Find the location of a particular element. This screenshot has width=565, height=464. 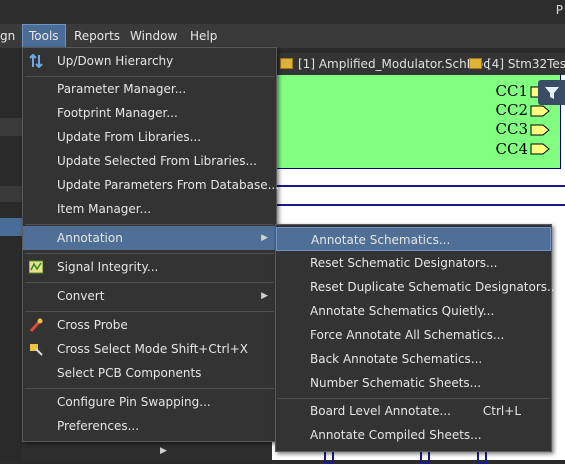

menu-help: Help is located at coordinates (203, 36).